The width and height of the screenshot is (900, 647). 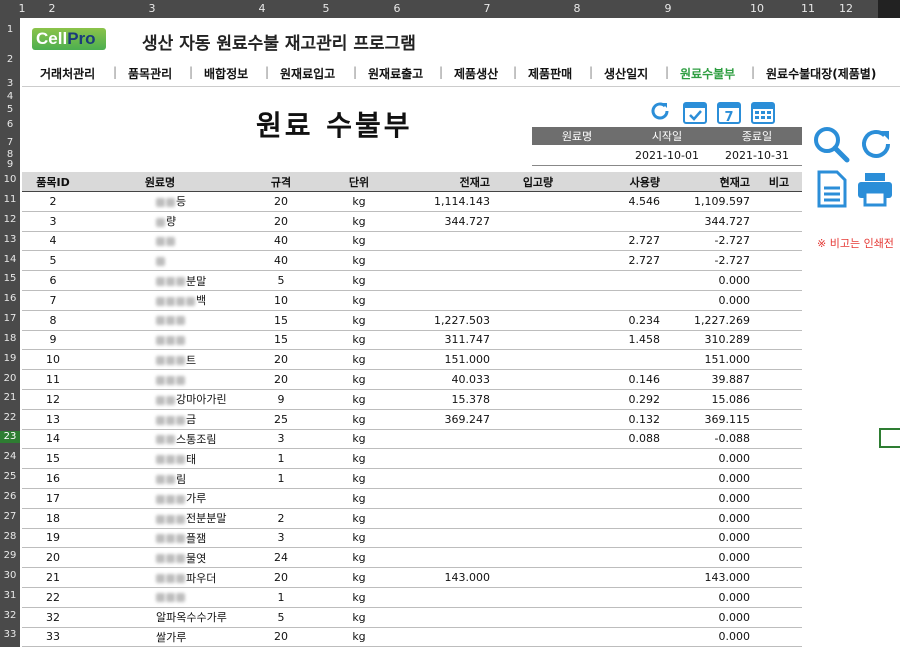 What do you see at coordinates (757, 8) in the screenshot?
I see `column-label: 10` at bounding box center [757, 8].